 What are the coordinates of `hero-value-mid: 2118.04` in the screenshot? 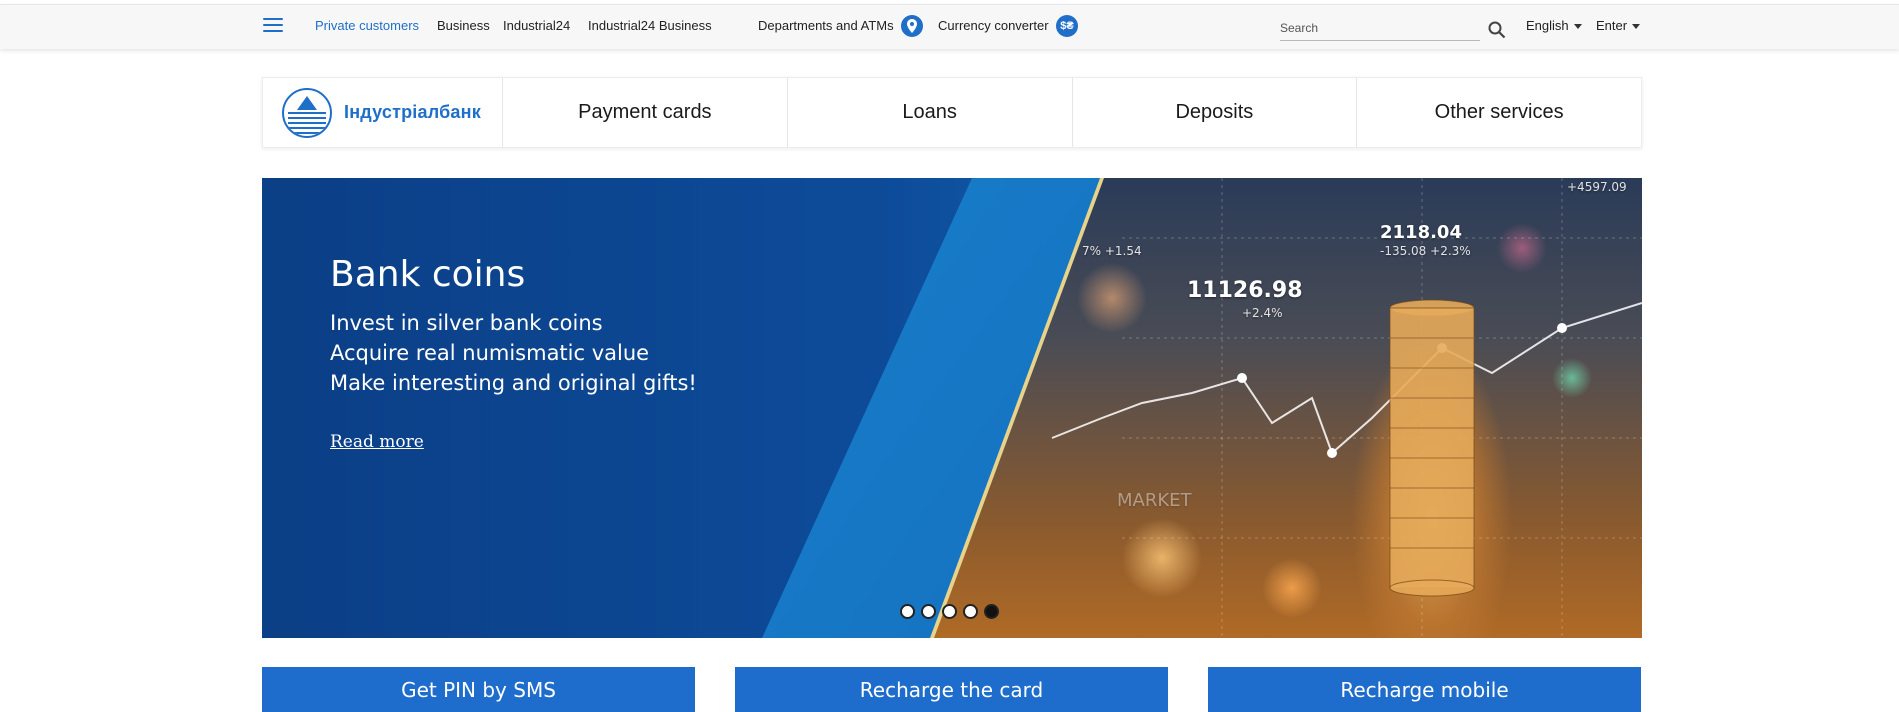 It's located at (1421, 232).